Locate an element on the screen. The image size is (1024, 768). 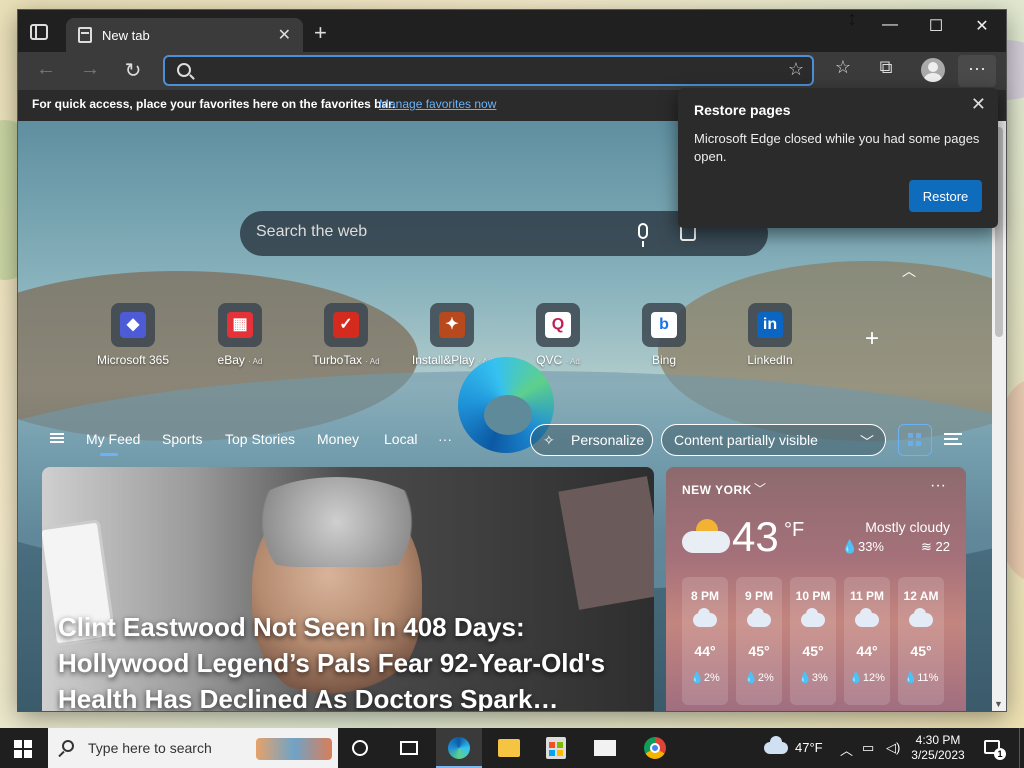
close-window-button: ✕ is located at coordinates (982, 26).